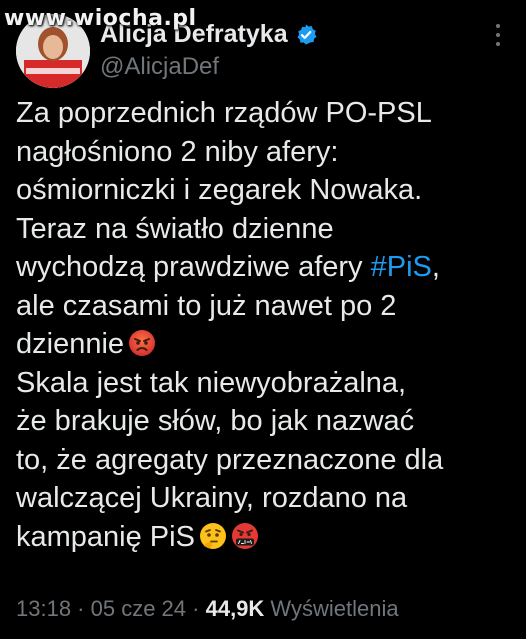 The width and height of the screenshot is (526, 639). Describe the element at coordinates (265, 344) in the screenshot. I see `tweet-line-emoji: dziennie` at that location.